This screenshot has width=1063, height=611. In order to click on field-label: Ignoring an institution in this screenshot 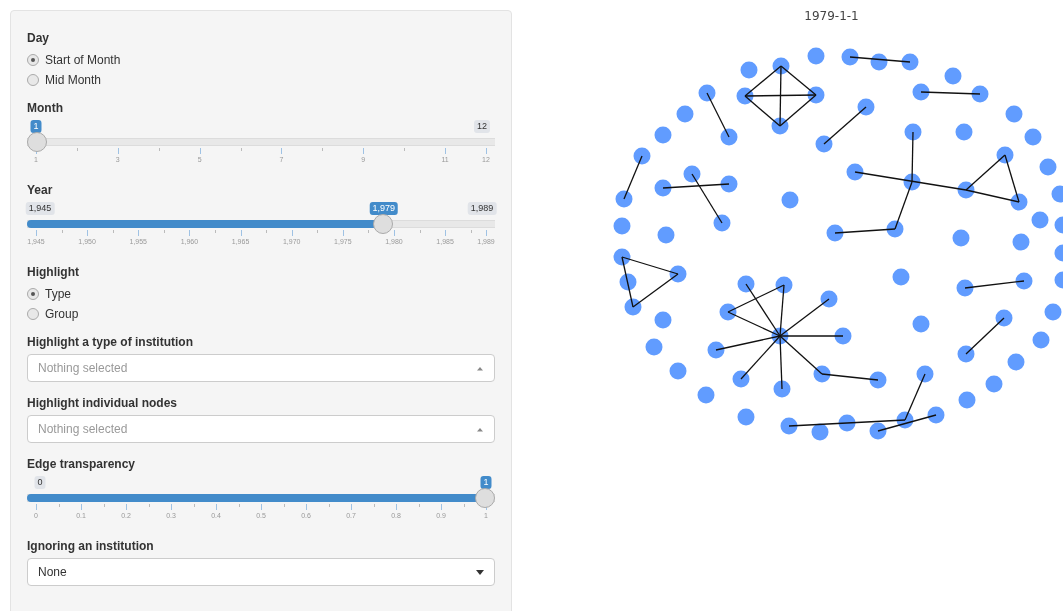, I will do `click(91, 546)`.